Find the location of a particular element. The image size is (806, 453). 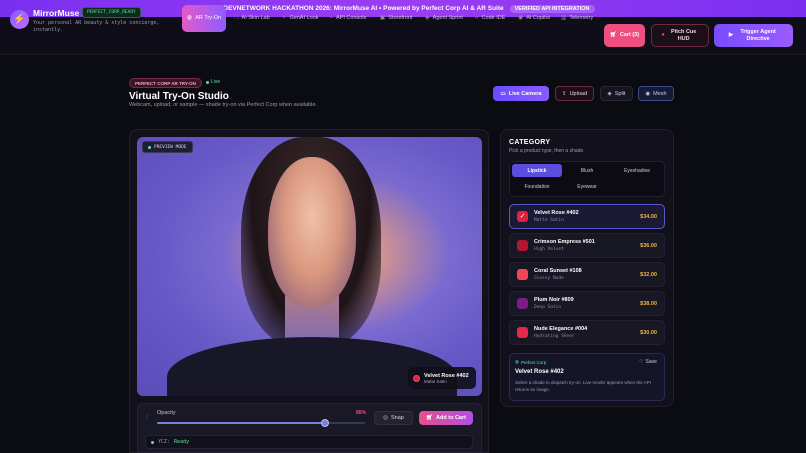

shade-name: Crimson Empress #501 is located at coordinates (564, 242).